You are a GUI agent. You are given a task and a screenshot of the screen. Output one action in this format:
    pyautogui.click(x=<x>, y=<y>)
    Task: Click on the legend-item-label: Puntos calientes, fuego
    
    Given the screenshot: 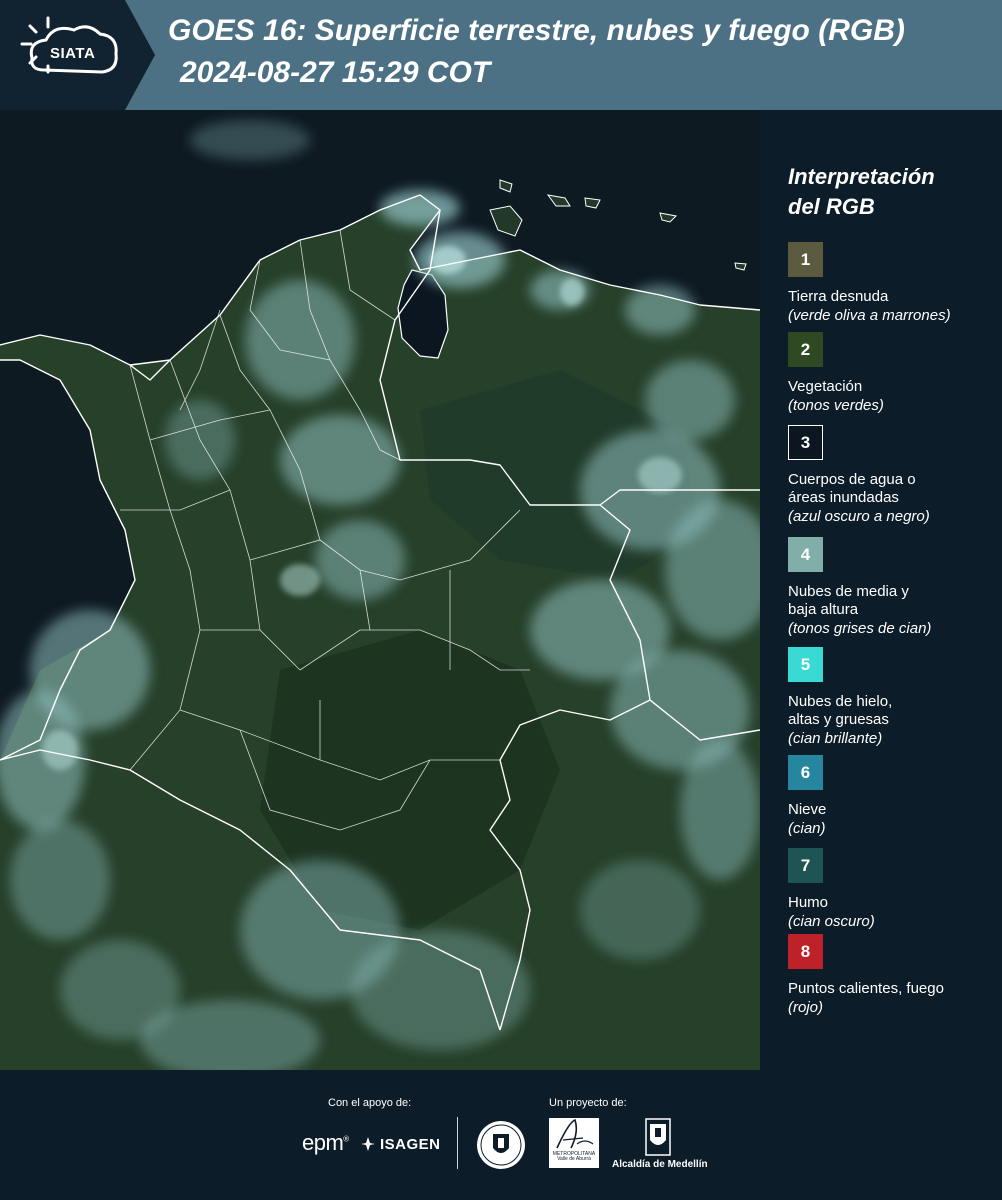 What is the action you would take?
    pyautogui.click(x=866, y=988)
    